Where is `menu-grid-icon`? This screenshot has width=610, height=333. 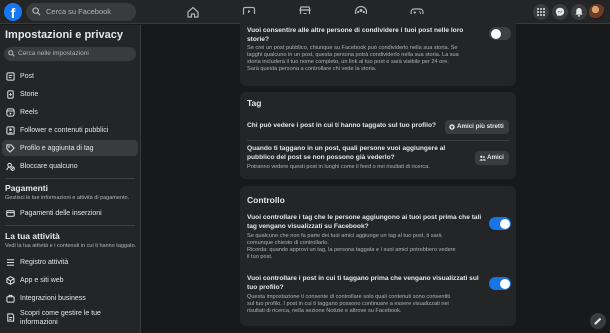 menu-grid-icon is located at coordinates (541, 12).